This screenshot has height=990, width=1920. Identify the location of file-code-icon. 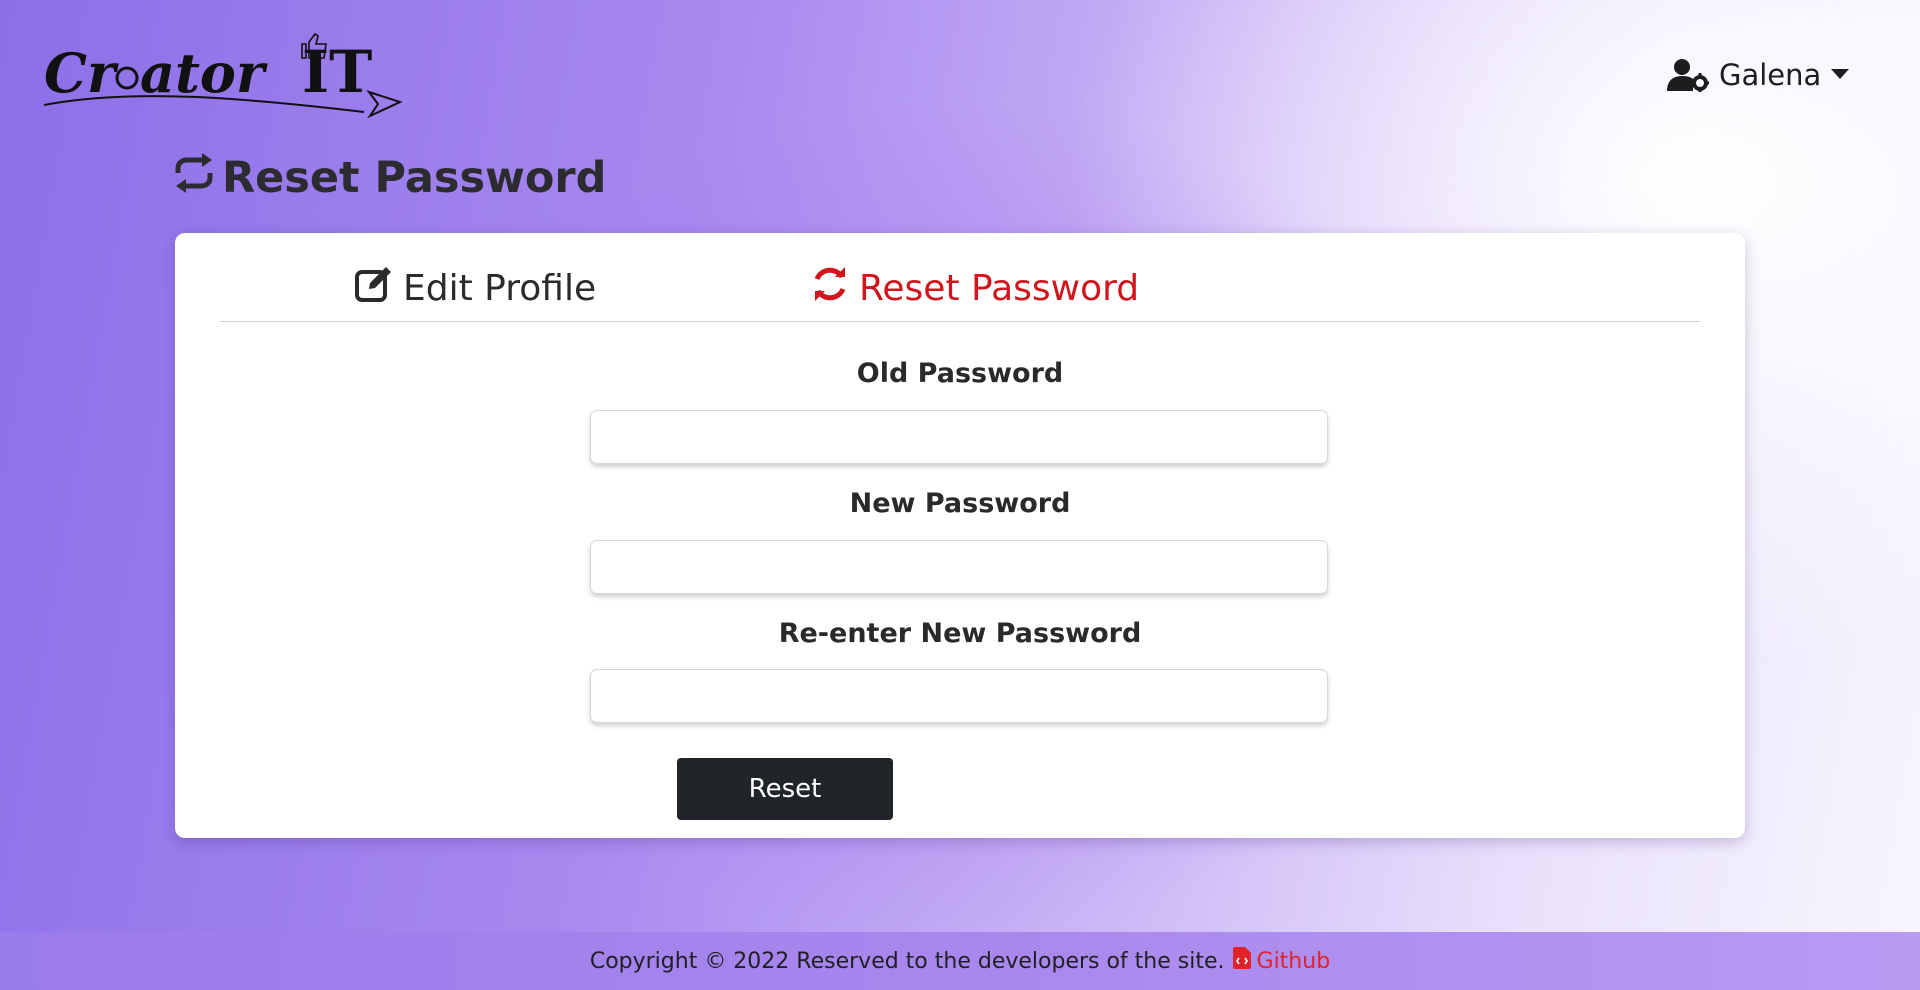
(1241, 961).